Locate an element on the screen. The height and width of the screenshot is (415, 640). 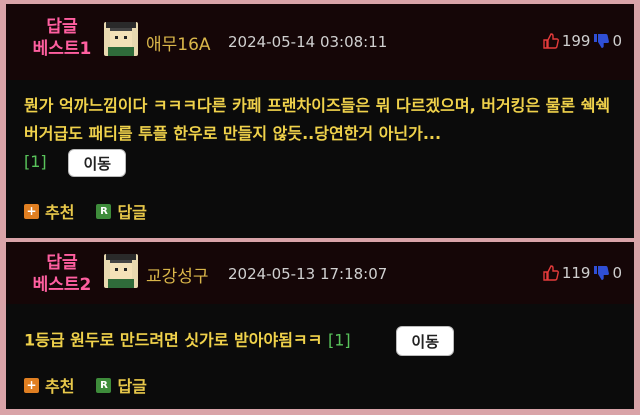
vote-counts: 119 0 is located at coordinates (582, 273).